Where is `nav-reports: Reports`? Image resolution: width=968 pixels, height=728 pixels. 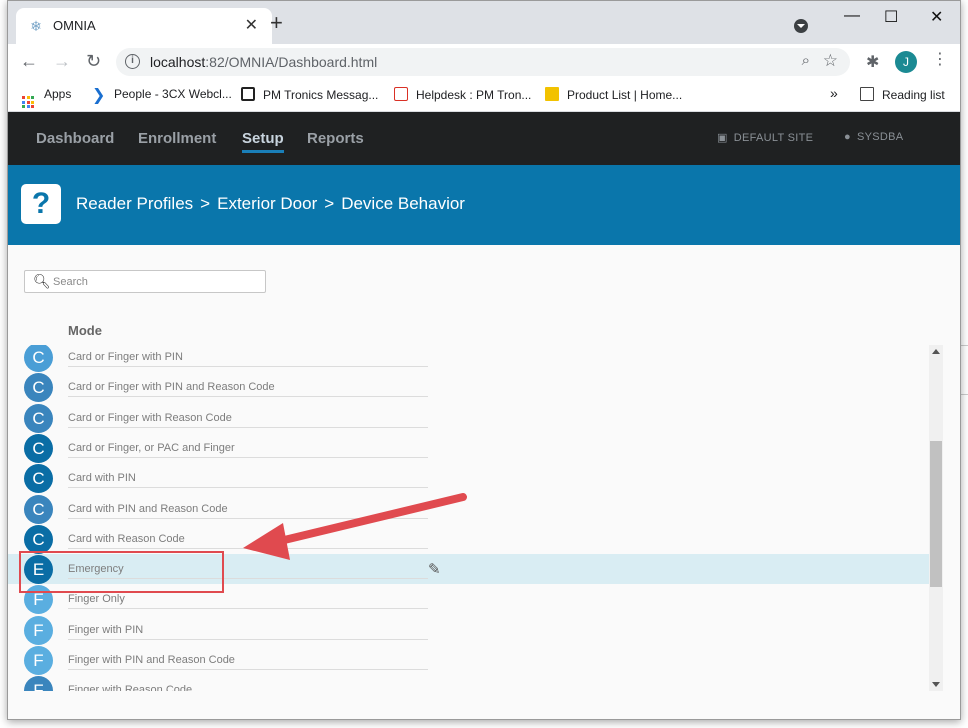
nav-reports: Reports is located at coordinates (335, 138).